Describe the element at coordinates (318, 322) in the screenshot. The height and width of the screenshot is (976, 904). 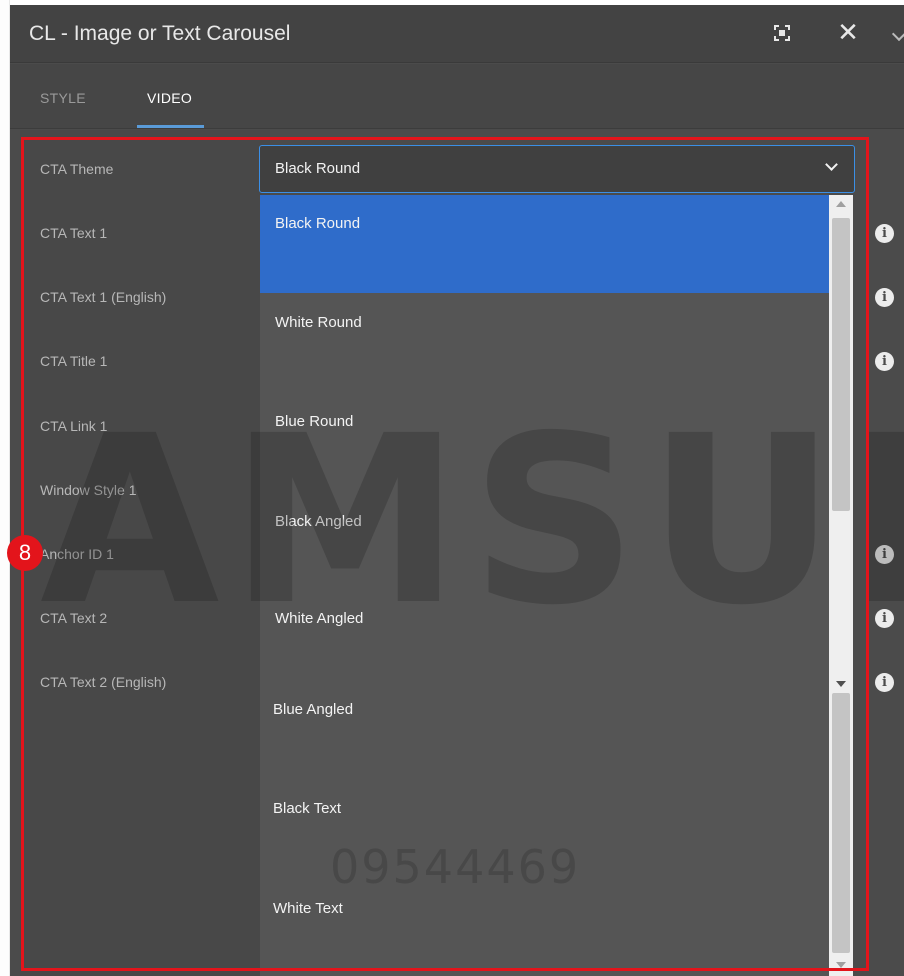
I see `dropdown-option-label: White Round` at that location.